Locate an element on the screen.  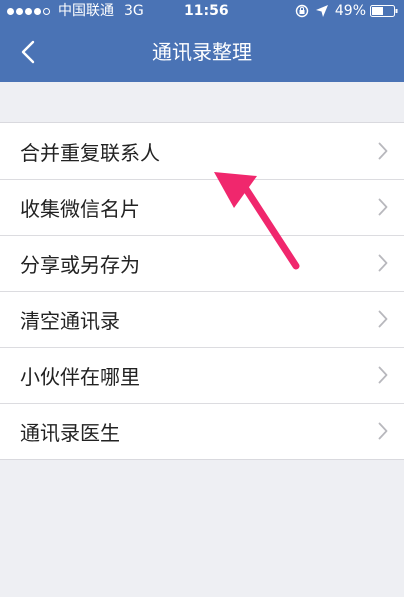
network-type: 3G is located at coordinates (134, 11).